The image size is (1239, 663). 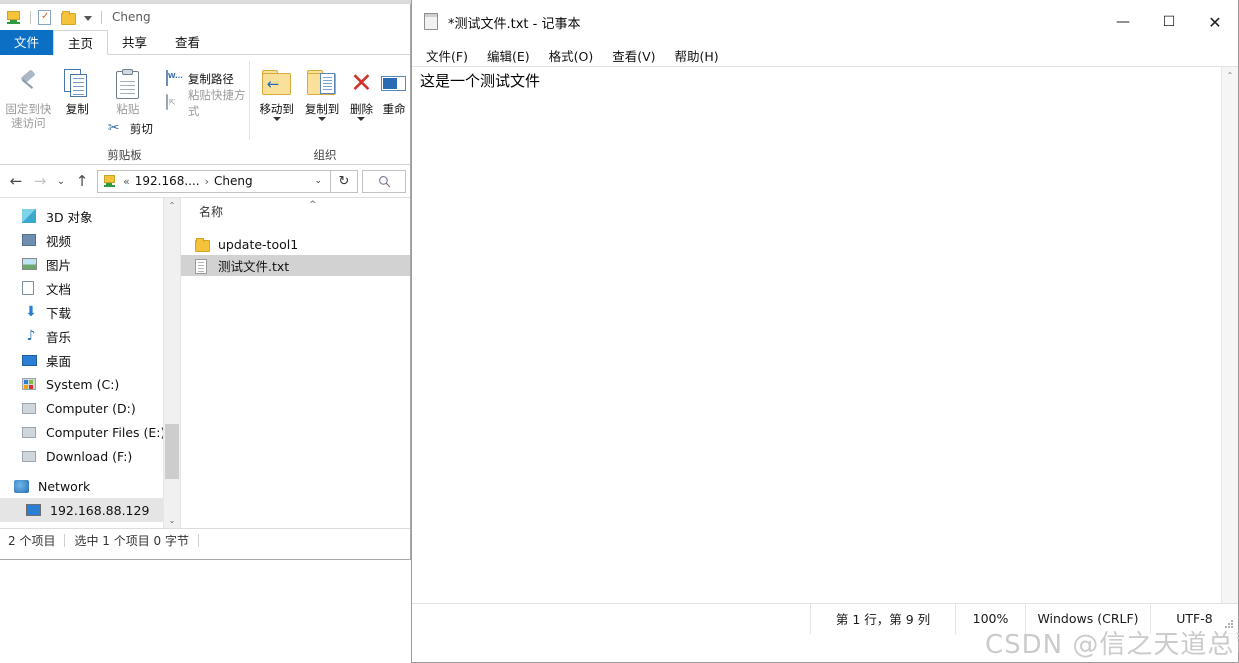 I want to click on tree-item-network-computer: 192.168.88.129, so click(x=90, y=510).